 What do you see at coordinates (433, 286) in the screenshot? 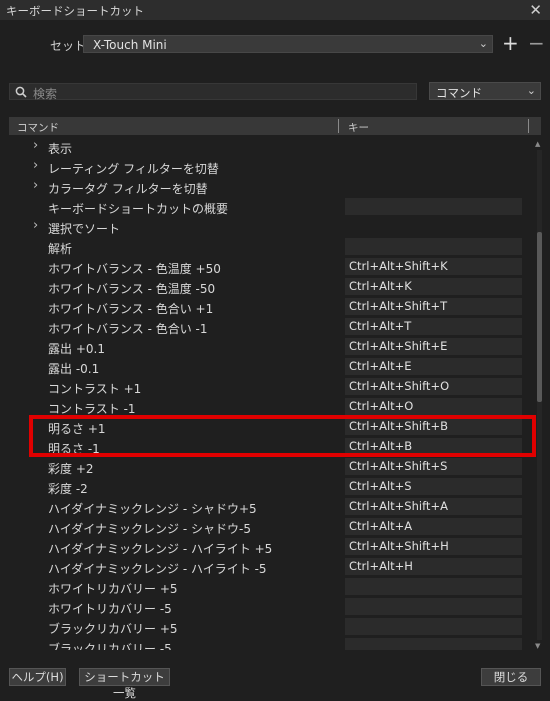
I see `shortcut-key-field: Ctrl+Alt+K` at bounding box center [433, 286].